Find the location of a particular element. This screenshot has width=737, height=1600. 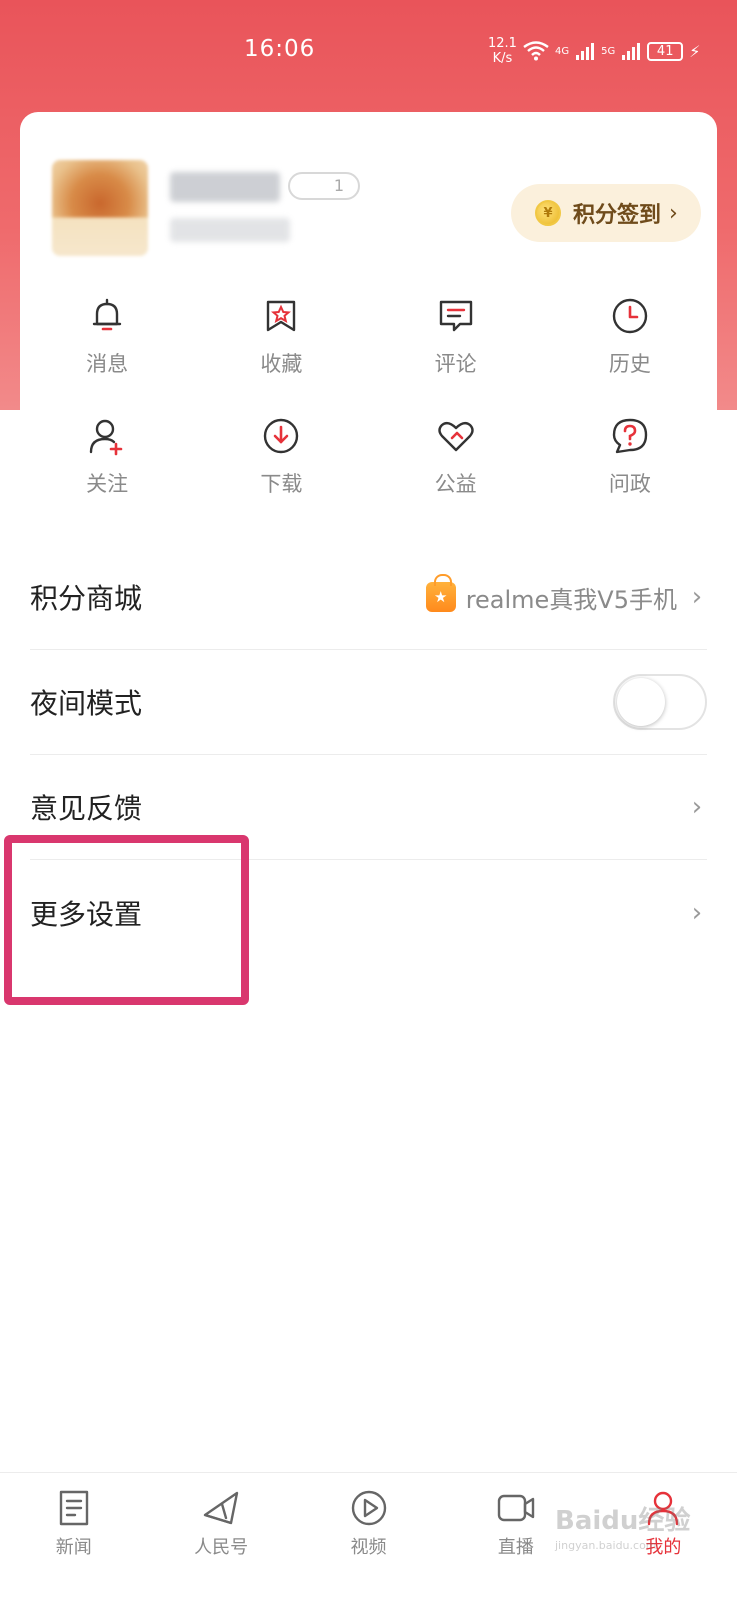

points-checkin-button: ¥ 积分签到 › is located at coordinates (606, 213).